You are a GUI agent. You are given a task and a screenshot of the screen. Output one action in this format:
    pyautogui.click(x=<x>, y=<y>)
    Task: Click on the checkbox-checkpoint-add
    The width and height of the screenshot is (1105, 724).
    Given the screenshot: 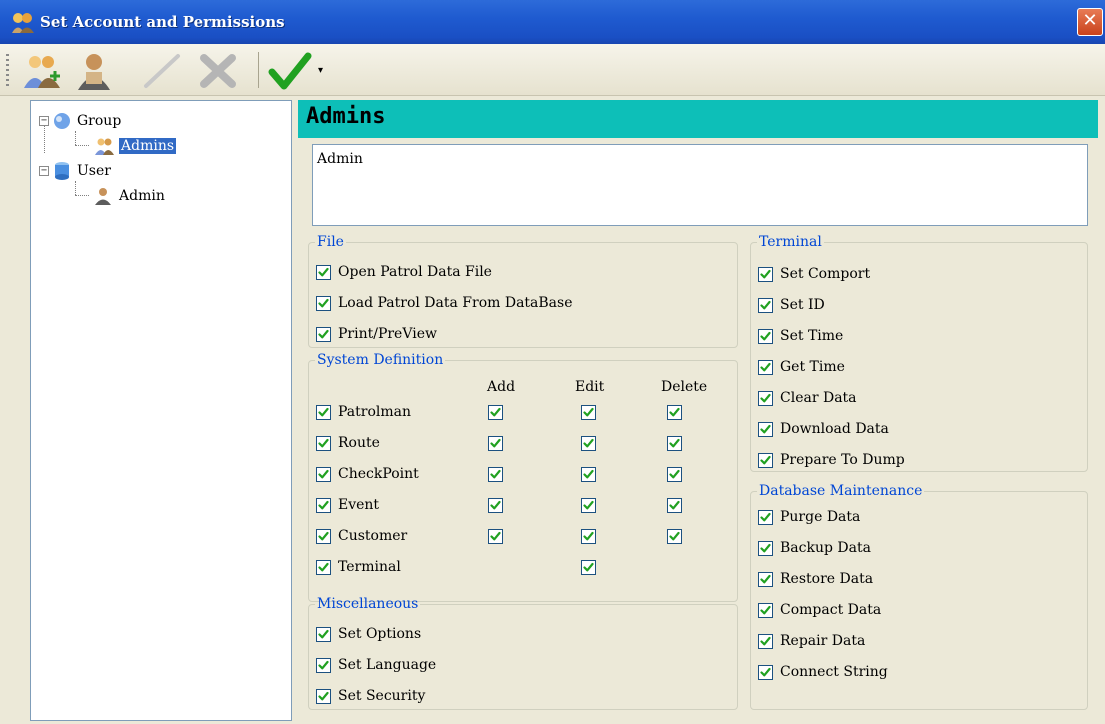 What is the action you would take?
    pyautogui.click(x=495, y=474)
    